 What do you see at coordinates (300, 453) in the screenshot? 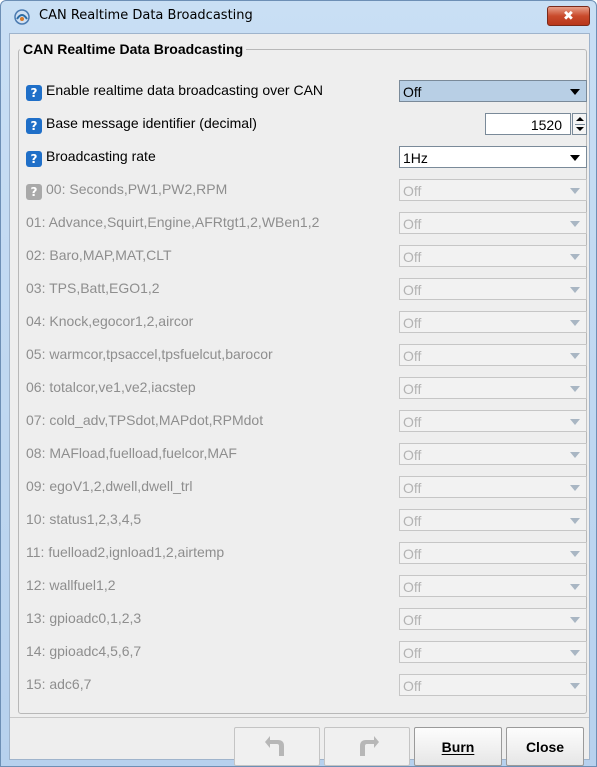
I see `message-row: 08: MAFload,fuelload,fuelcor,MAF Off` at bounding box center [300, 453].